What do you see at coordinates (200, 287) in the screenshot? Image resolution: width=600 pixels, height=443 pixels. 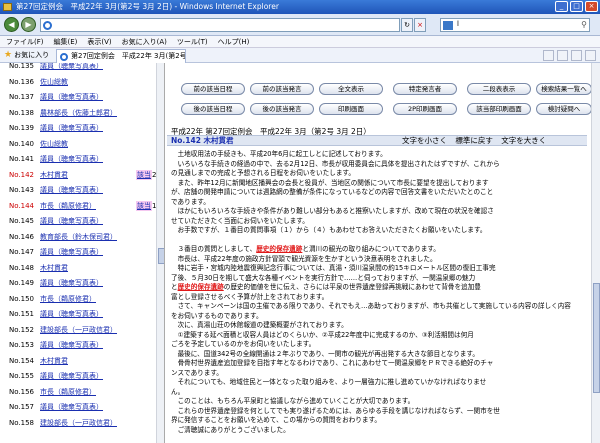 I see `keyword-highlight: 歴史的保存遺跡` at bounding box center [200, 287].